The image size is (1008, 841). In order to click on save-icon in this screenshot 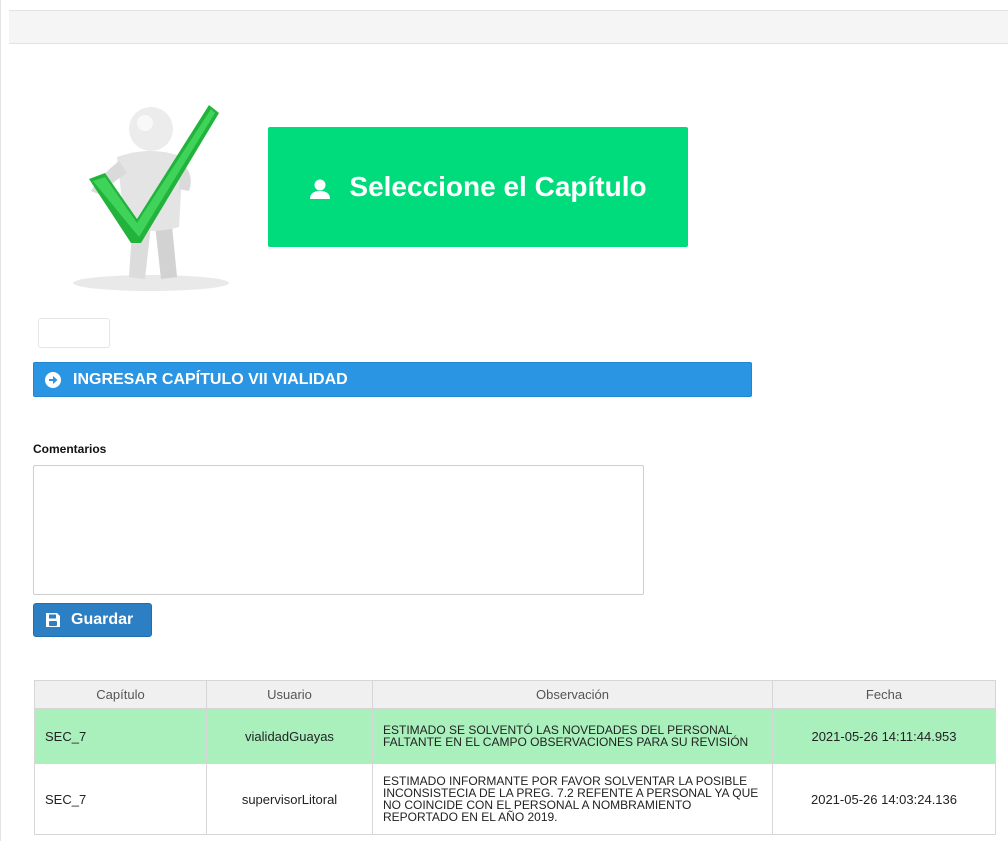, I will do `click(53, 620)`.